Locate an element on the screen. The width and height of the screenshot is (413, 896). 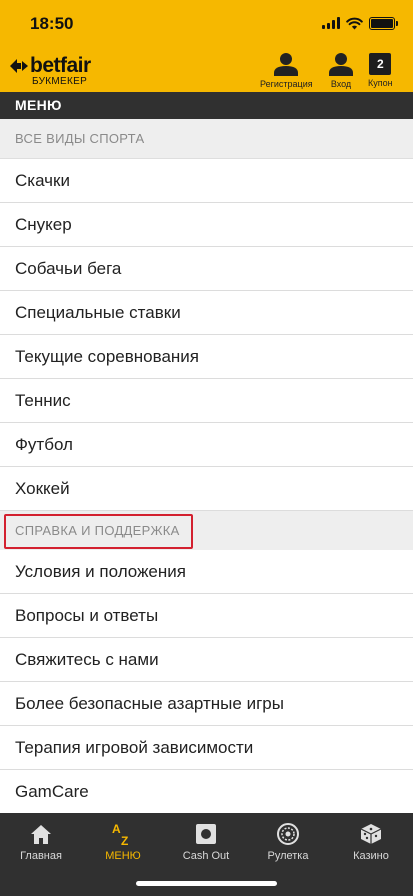
menu-item-faq: Вопросы и ответы is located at coordinates (206, 616).